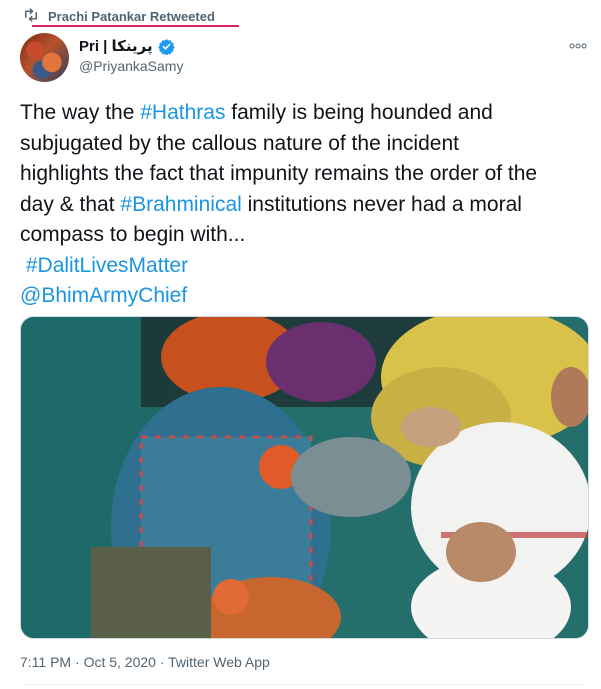 The image size is (601, 689). Describe the element at coordinates (45, 662) in the screenshot. I see `tweet-time: 7:11 PM` at that location.